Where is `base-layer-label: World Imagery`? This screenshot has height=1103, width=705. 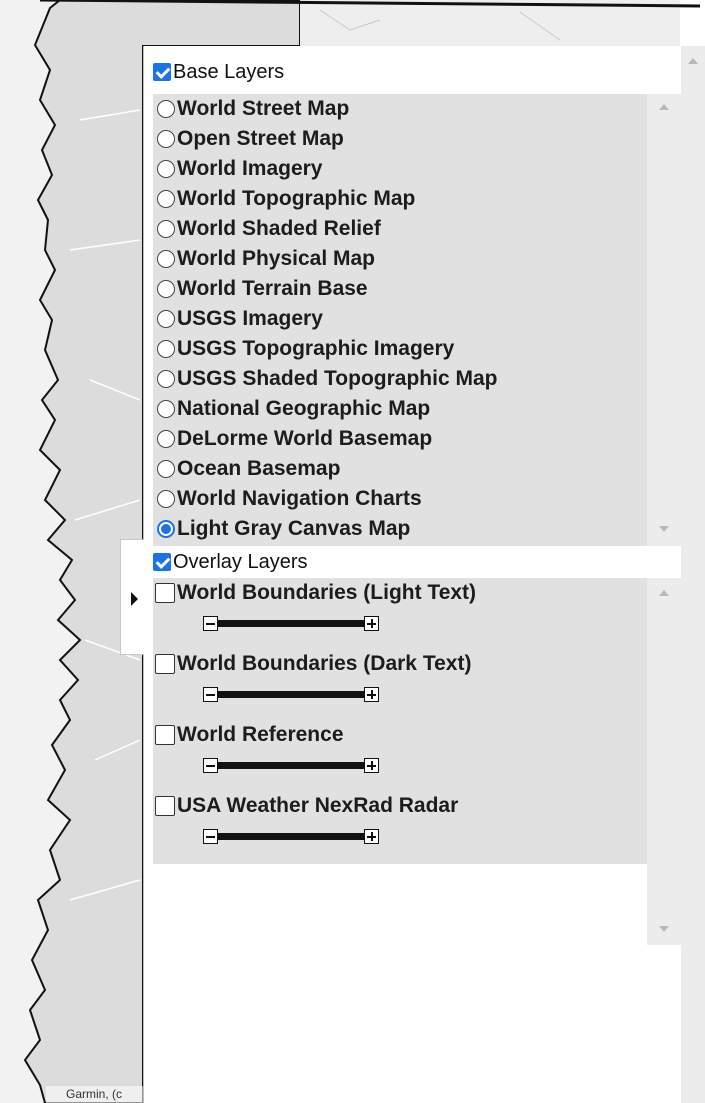
base-layer-label: World Imagery is located at coordinates (250, 168).